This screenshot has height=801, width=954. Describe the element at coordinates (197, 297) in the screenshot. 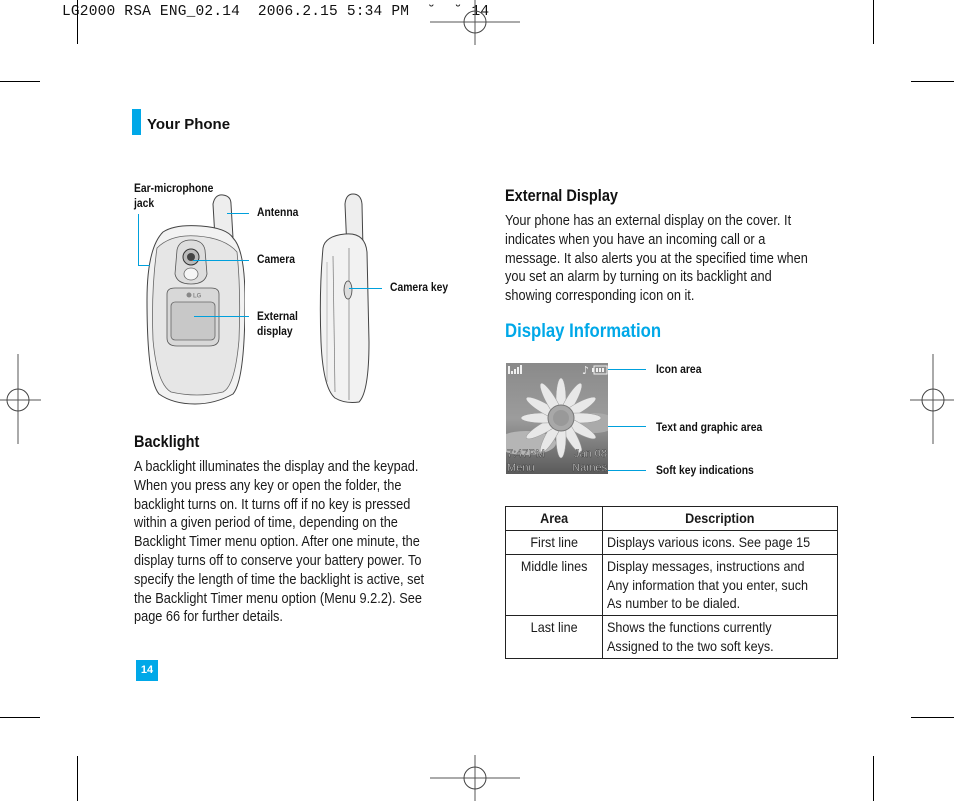

I see `svg-text: LG` at that location.